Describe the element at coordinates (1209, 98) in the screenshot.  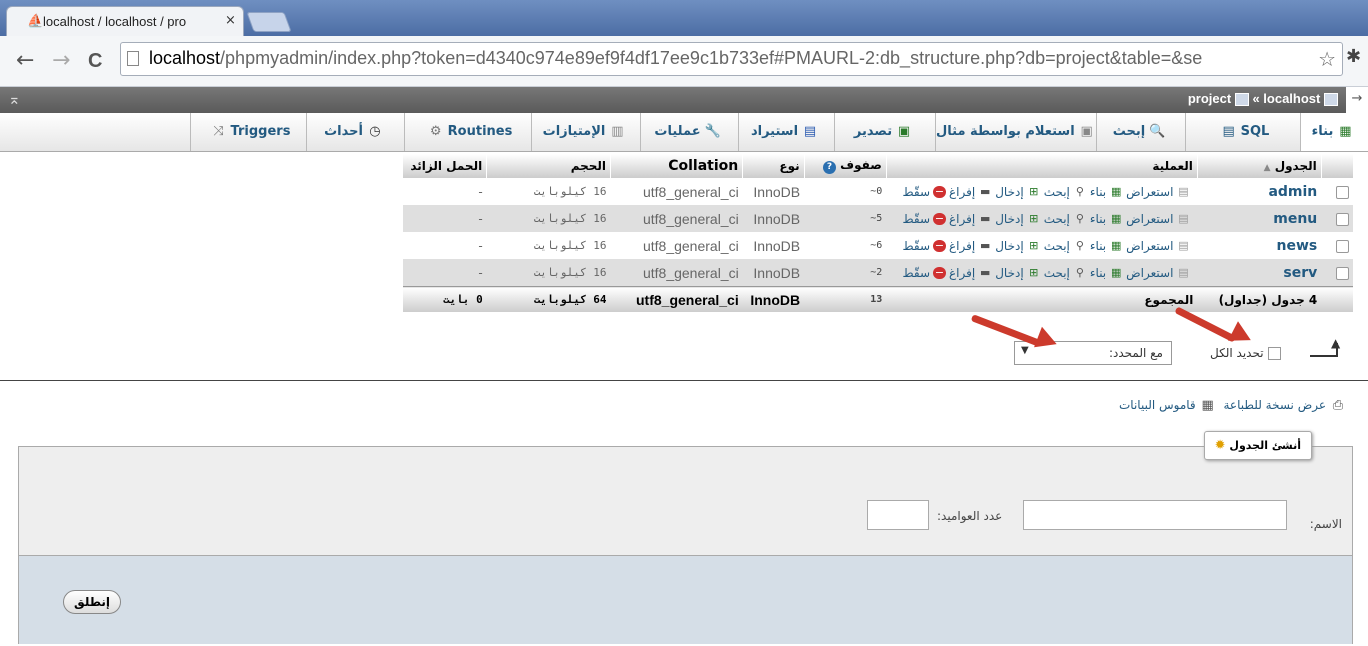
I see `breadcrumb-database: project` at that location.